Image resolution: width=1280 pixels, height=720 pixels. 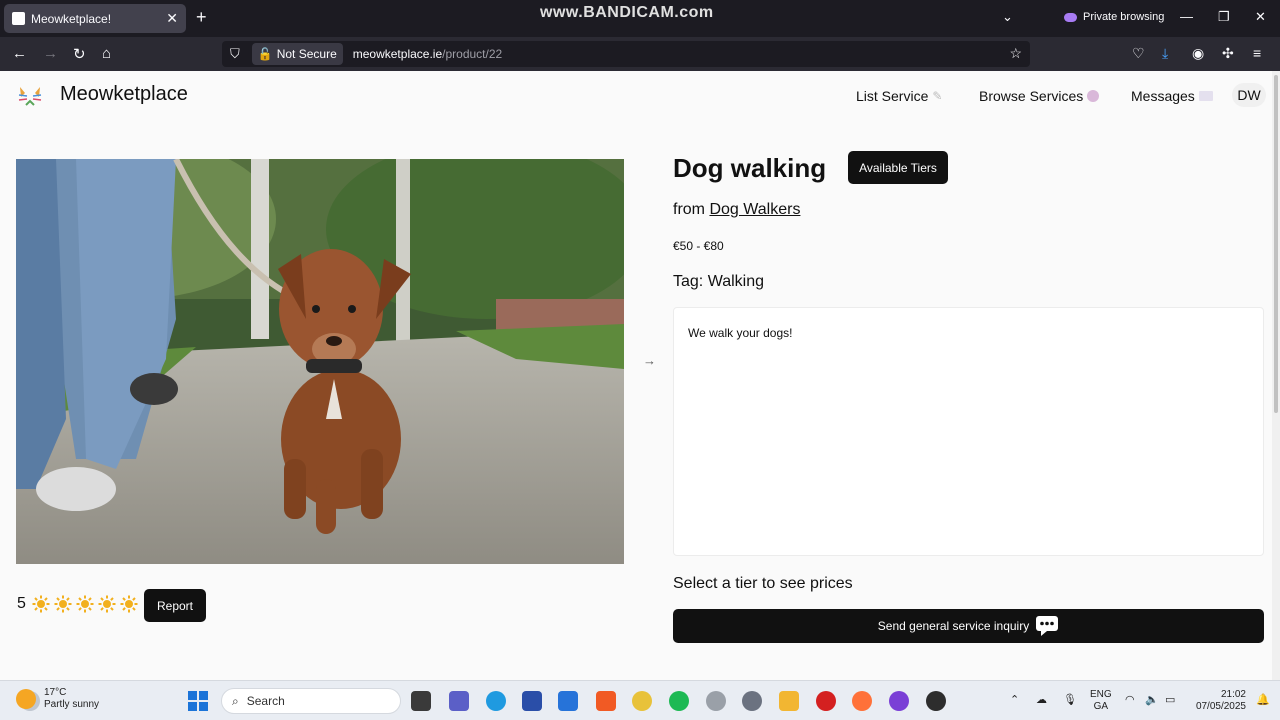 I want to click on next-image-arrow-icon: →, so click(x=649, y=360).